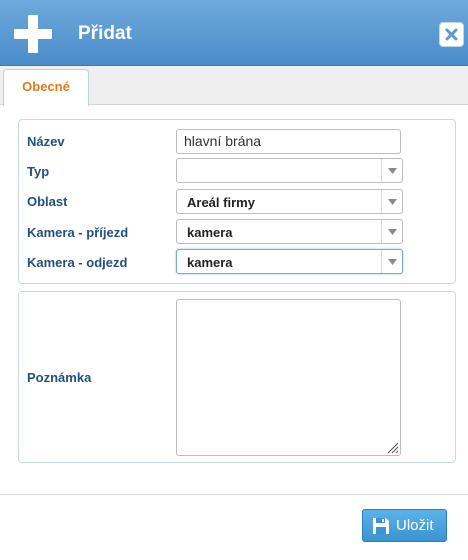 The height and width of the screenshot is (560, 468). What do you see at coordinates (47, 201) in the screenshot?
I see `oblast-label: Oblast` at bounding box center [47, 201].